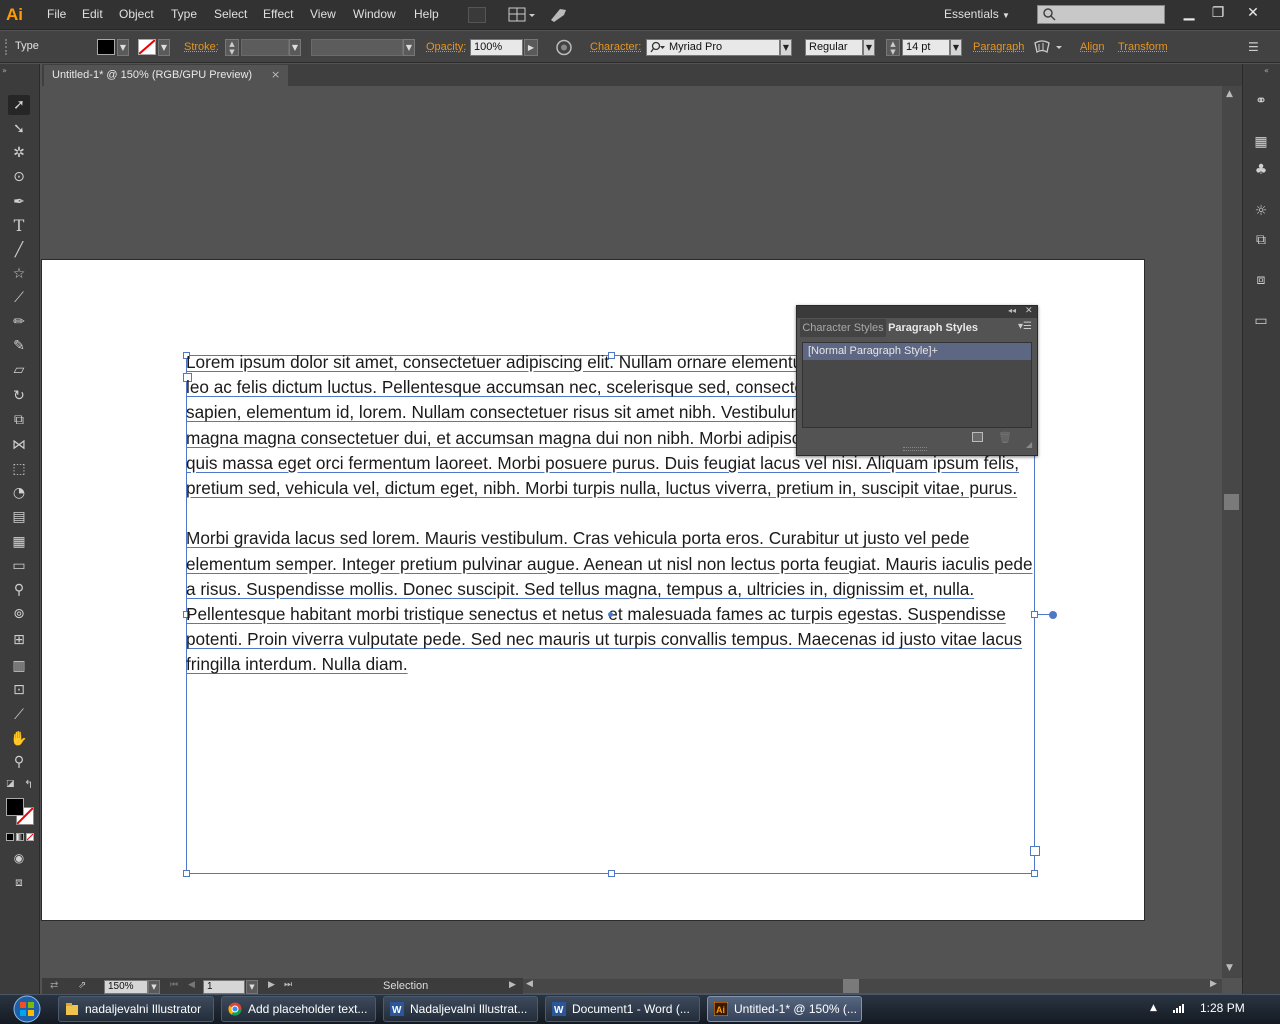  I want to click on scroll-up-icon: ▲, so click(1229, 94).